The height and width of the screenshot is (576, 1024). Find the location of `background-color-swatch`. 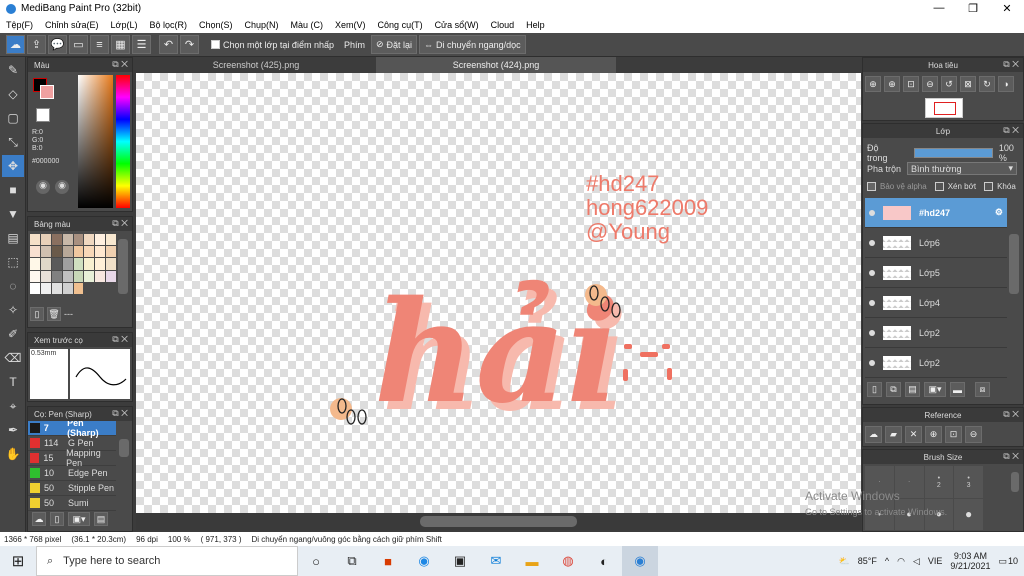

background-color-swatch is located at coordinates (47, 92).